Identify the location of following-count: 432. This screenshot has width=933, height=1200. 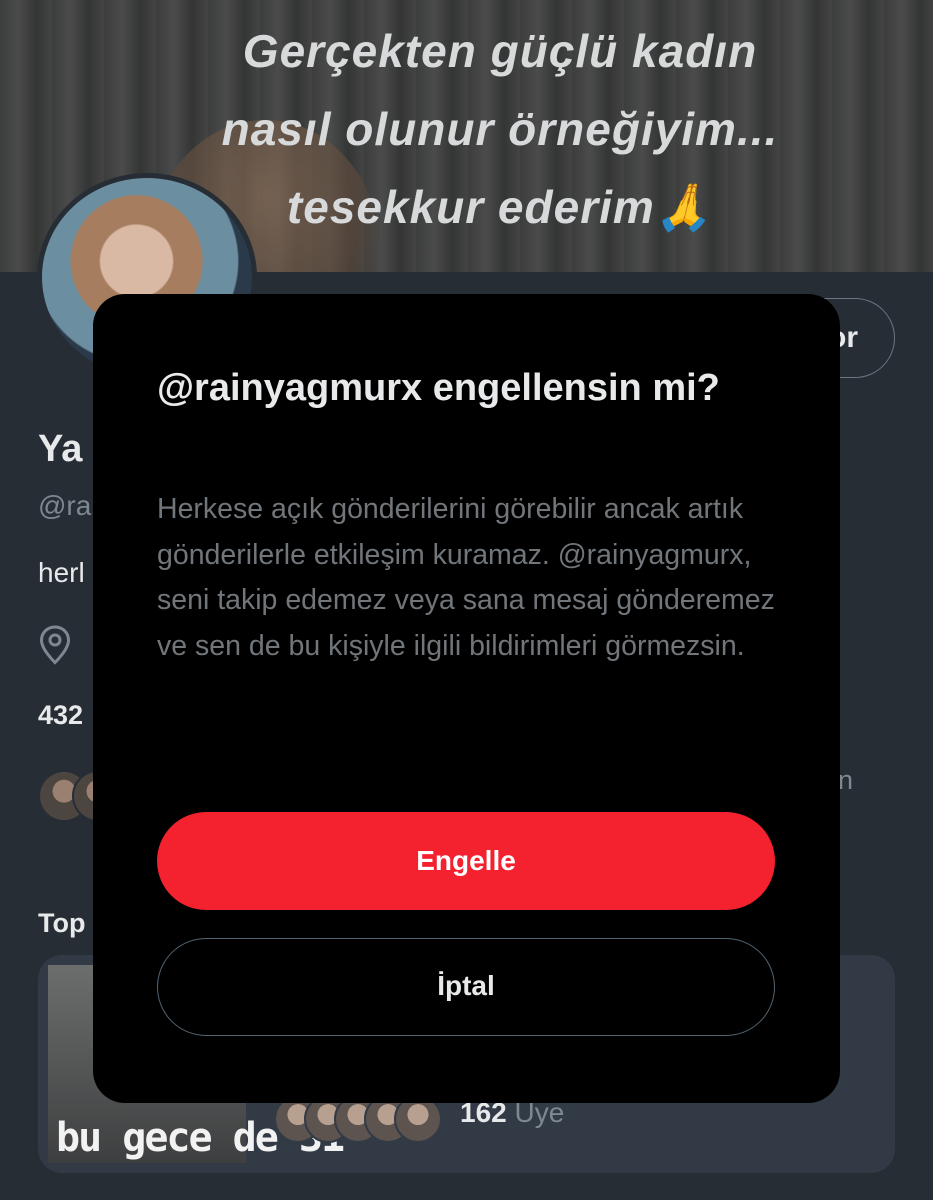
(60, 715).